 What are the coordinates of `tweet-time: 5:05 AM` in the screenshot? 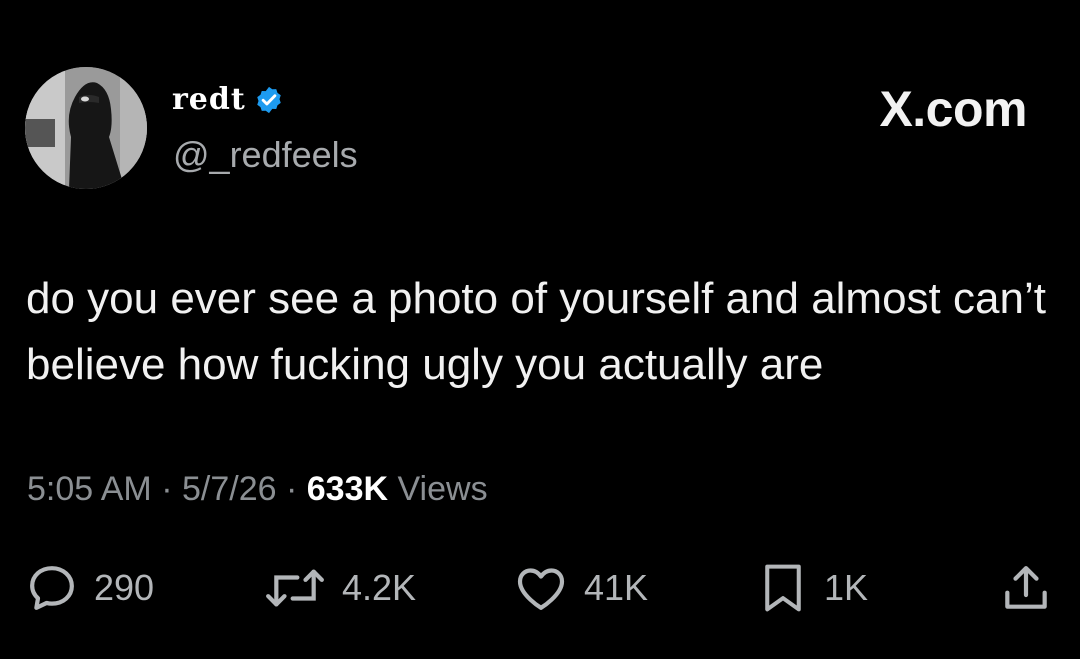 It's located at (89, 489).